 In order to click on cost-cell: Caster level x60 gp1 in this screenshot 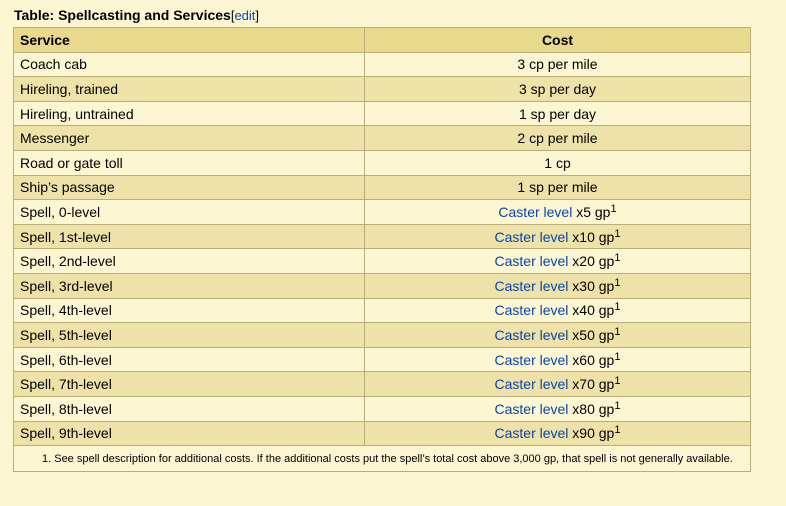, I will do `click(557, 359)`.